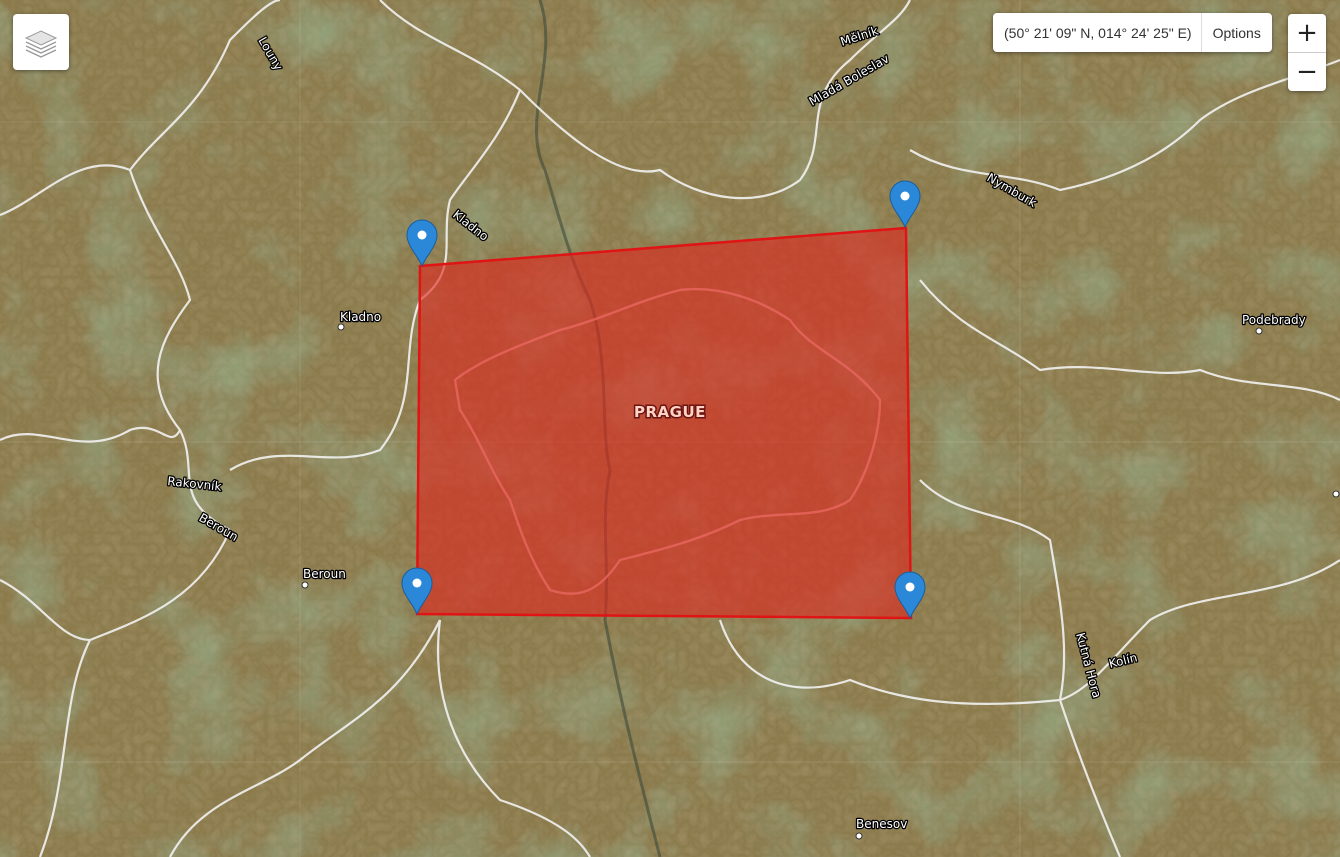 The height and width of the screenshot is (857, 1340). Describe the element at coordinates (670, 412) in the screenshot. I see `label-prague: PRAGUE` at that location.